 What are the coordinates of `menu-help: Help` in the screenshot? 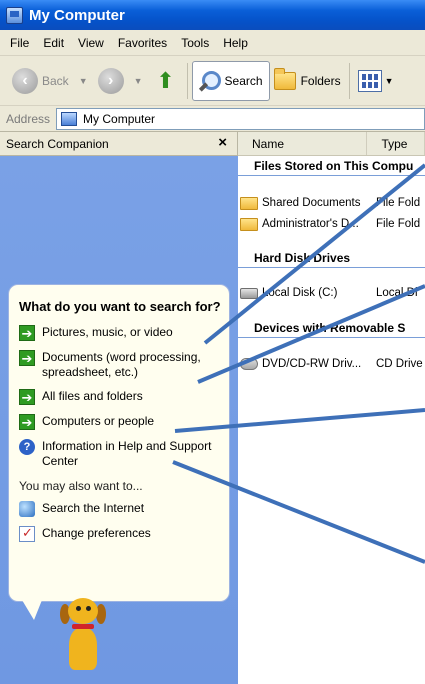 It's located at (235, 43).